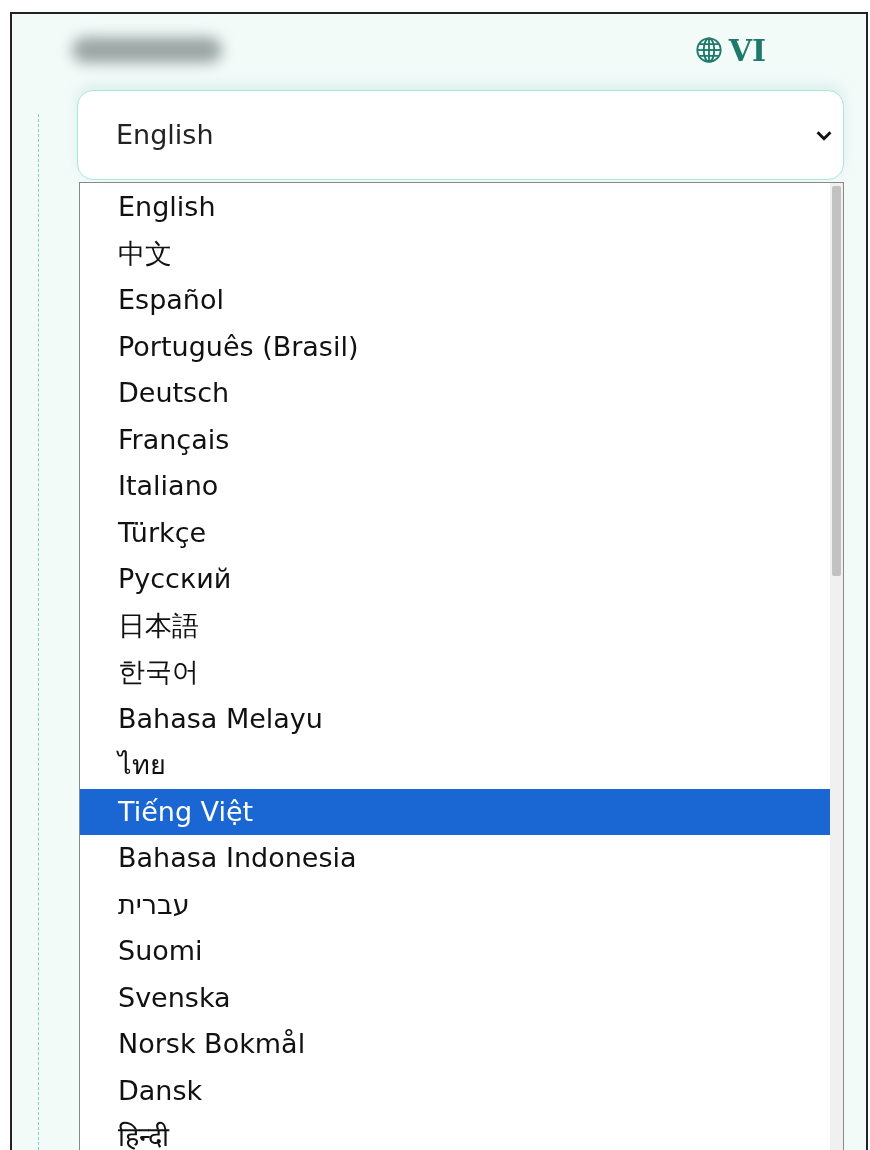 The width and height of the screenshot is (870, 1150). I want to click on language-select: English, so click(460, 135).